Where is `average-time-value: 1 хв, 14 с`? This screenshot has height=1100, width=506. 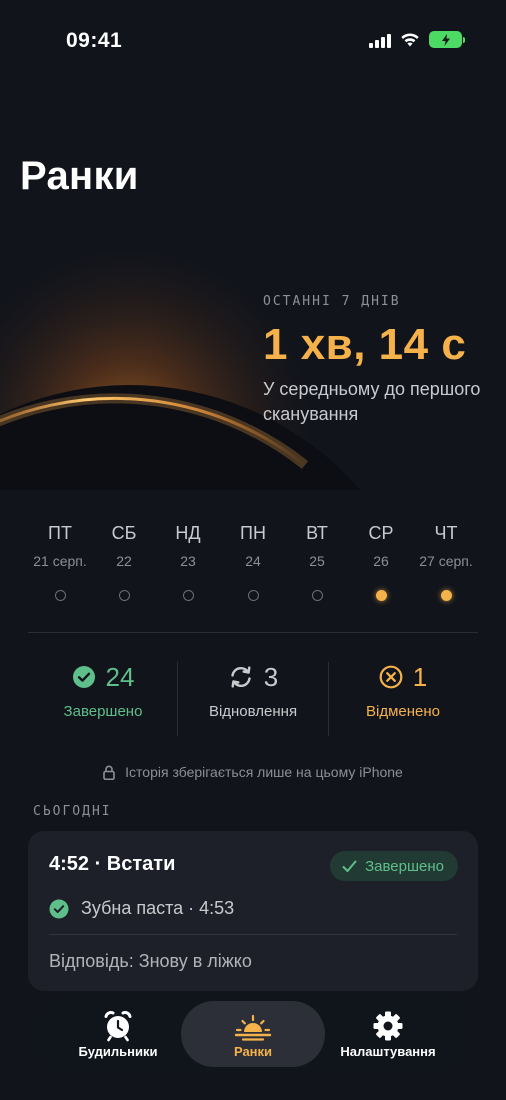
average-time-value: 1 хв, 14 с is located at coordinates (365, 344).